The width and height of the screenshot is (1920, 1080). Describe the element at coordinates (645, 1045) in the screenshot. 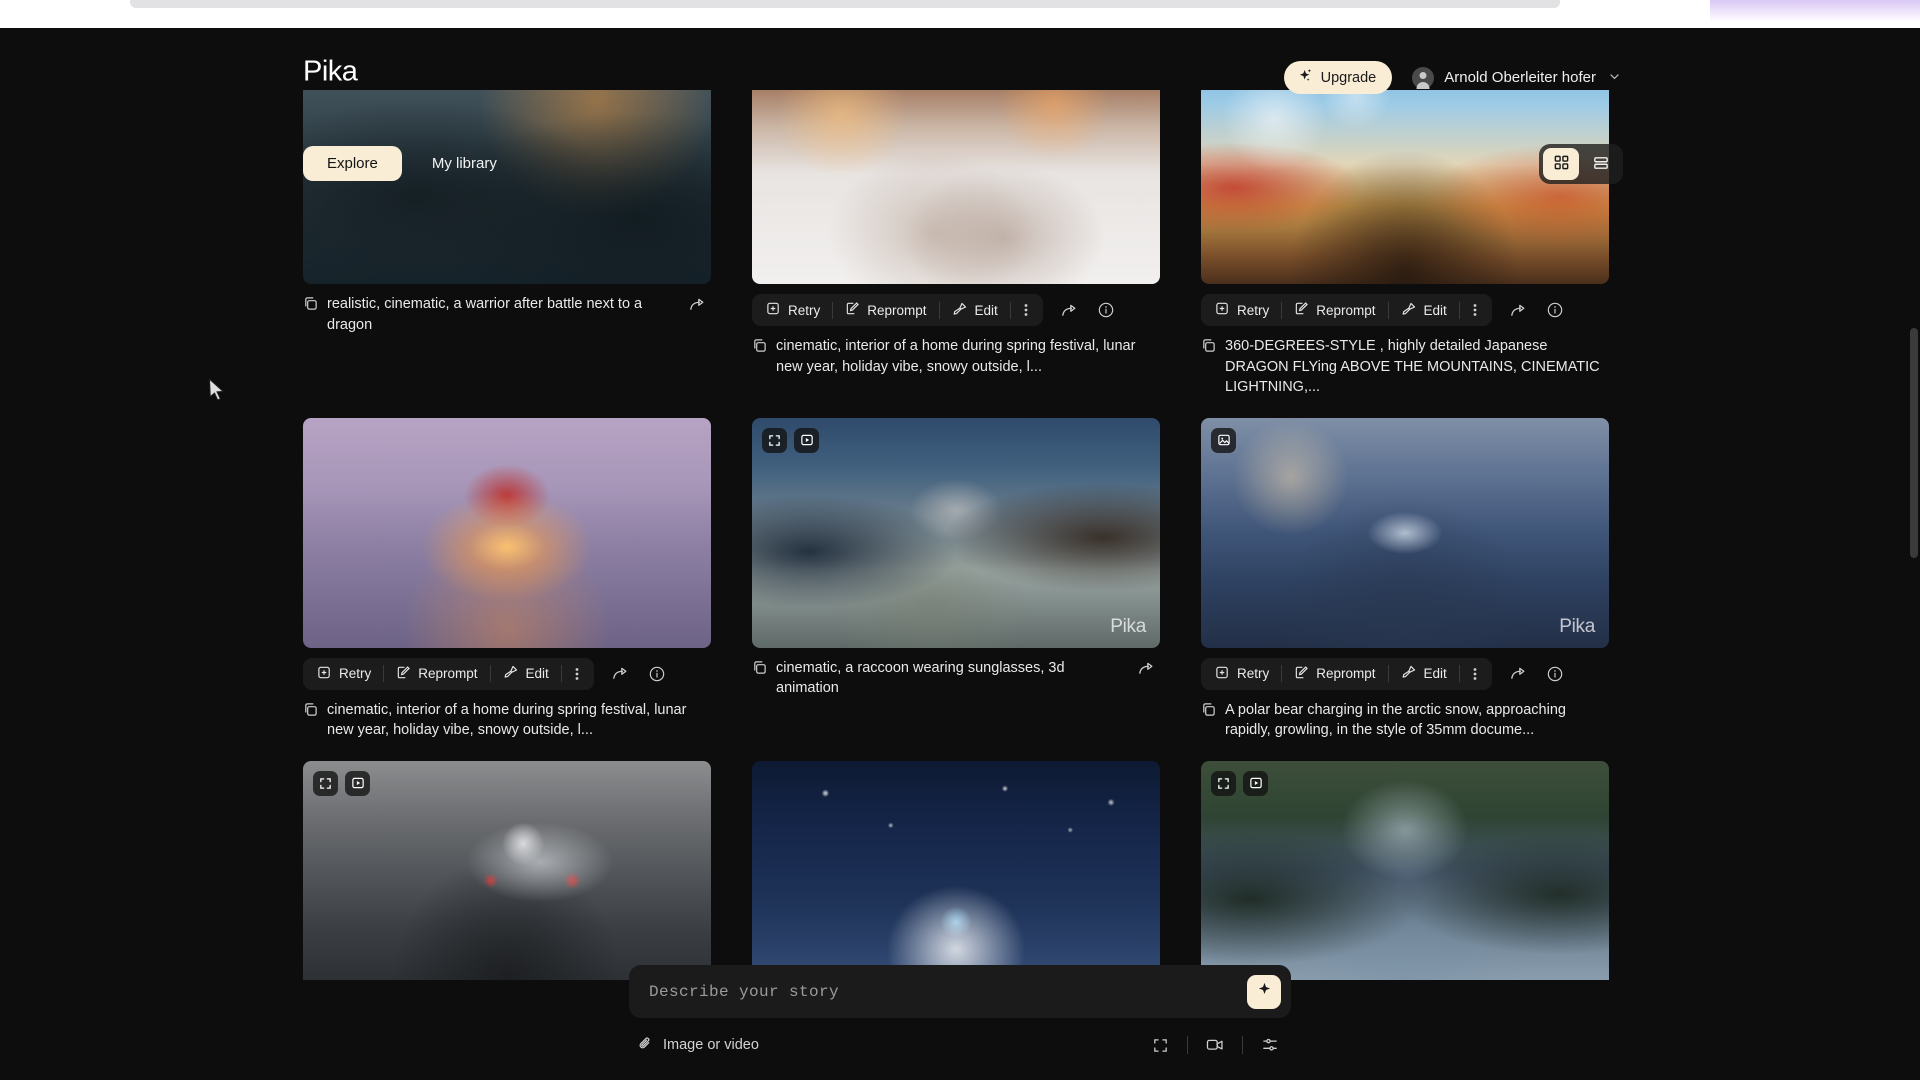

I see `paperclip-icon` at that location.